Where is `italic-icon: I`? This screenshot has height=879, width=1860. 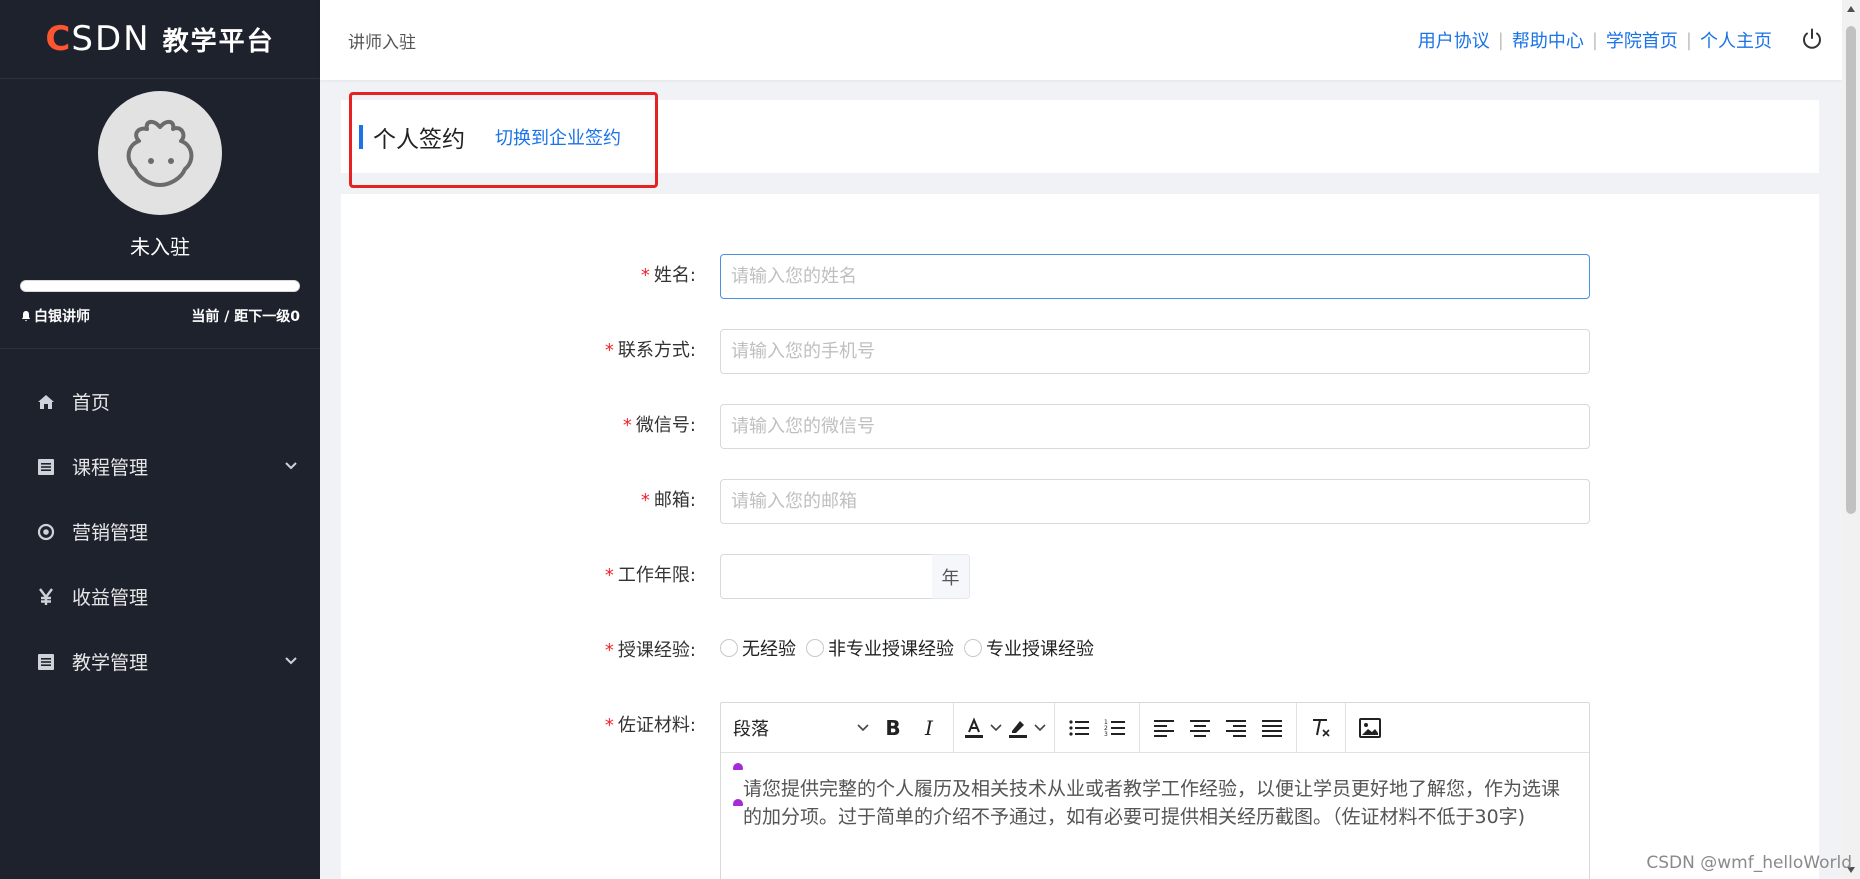 italic-icon: I is located at coordinates (929, 728).